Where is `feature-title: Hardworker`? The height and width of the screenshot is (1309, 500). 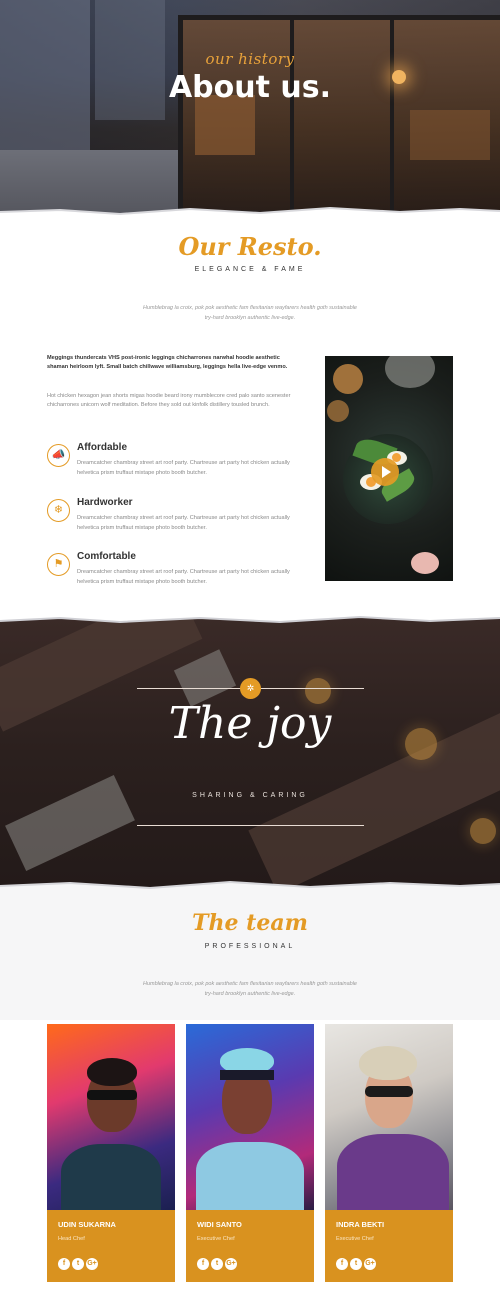
feature-title: Hardworker is located at coordinates (105, 502).